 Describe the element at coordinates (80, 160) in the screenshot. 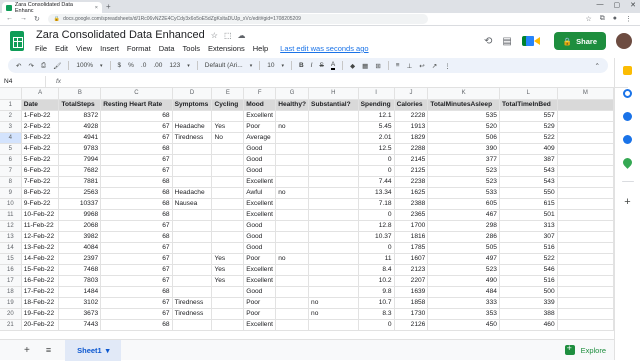

I see `grid-cell: 7994` at that location.